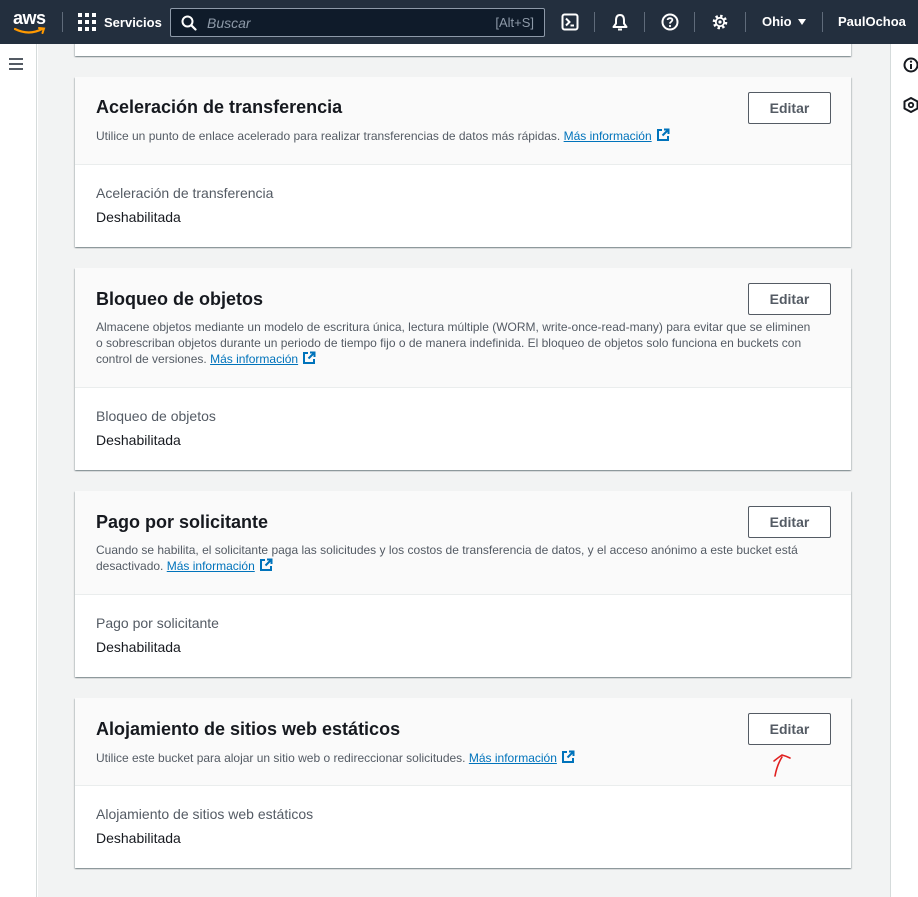 The height and width of the screenshot is (897, 918). What do you see at coordinates (133, 22) in the screenshot?
I see `services-label: Servicios` at bounding box center [133, 22].